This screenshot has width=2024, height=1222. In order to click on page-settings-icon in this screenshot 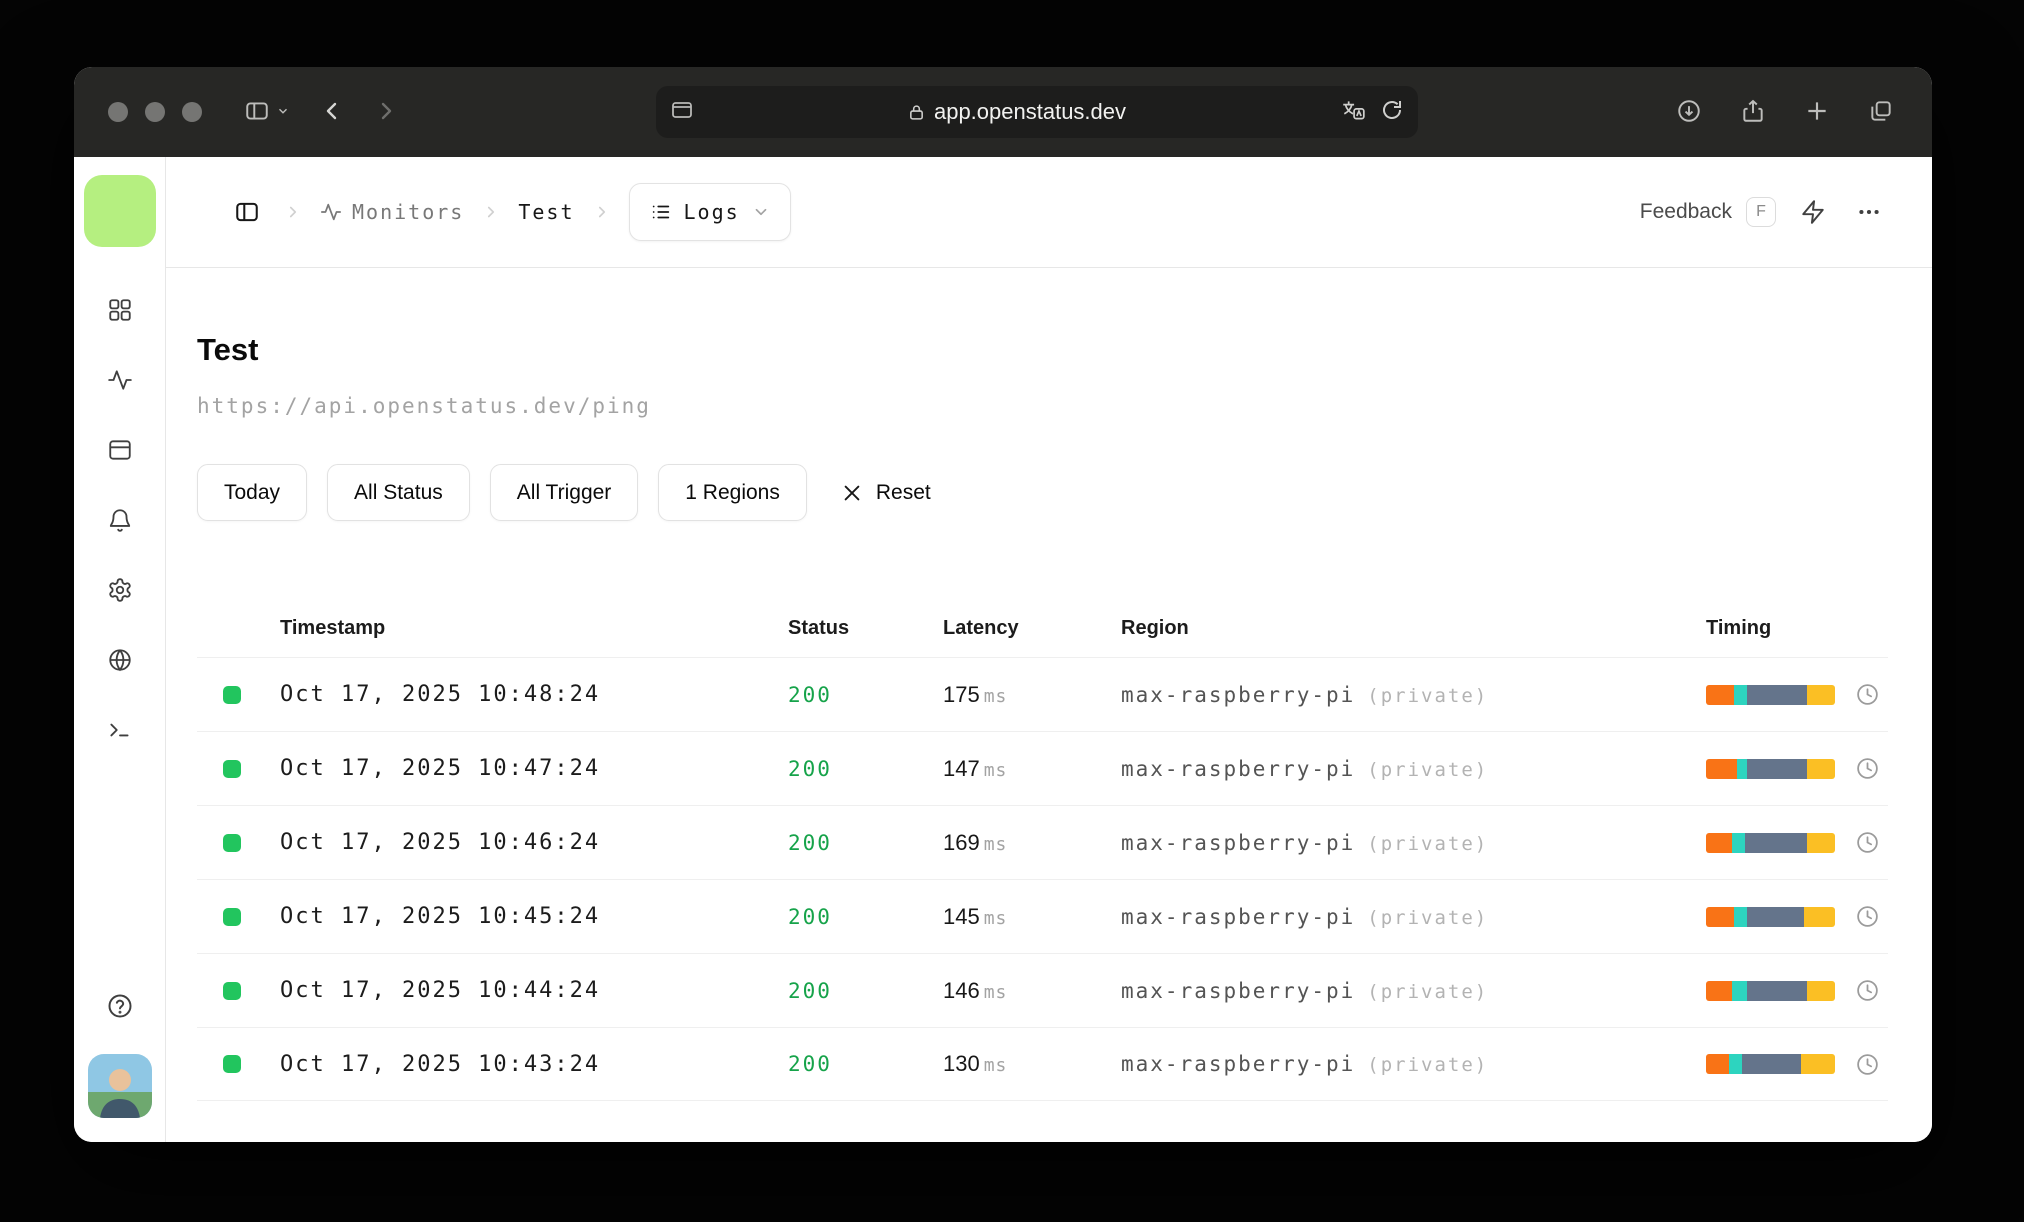, I will do `click(682, 112)`.